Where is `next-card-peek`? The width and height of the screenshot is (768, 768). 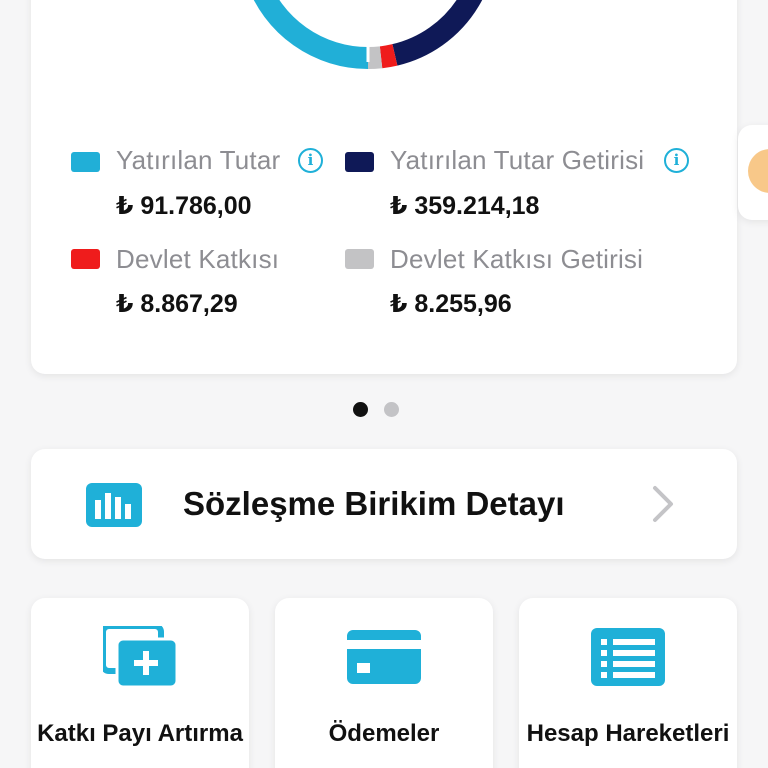
next-card-peek is located at coordinates (753, 172).